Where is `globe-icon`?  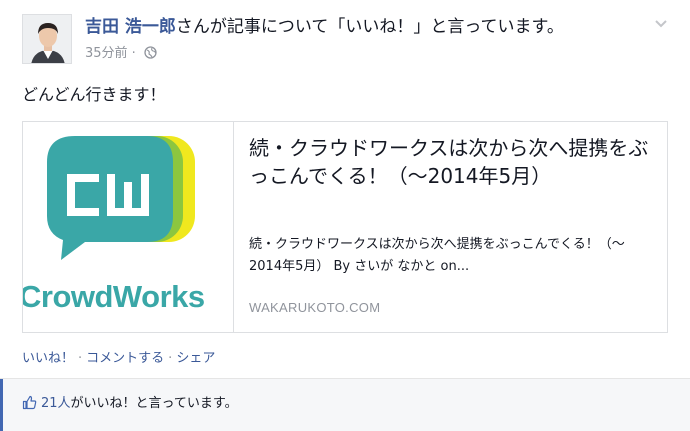 globe-icon is located at coordinates (150, 54).